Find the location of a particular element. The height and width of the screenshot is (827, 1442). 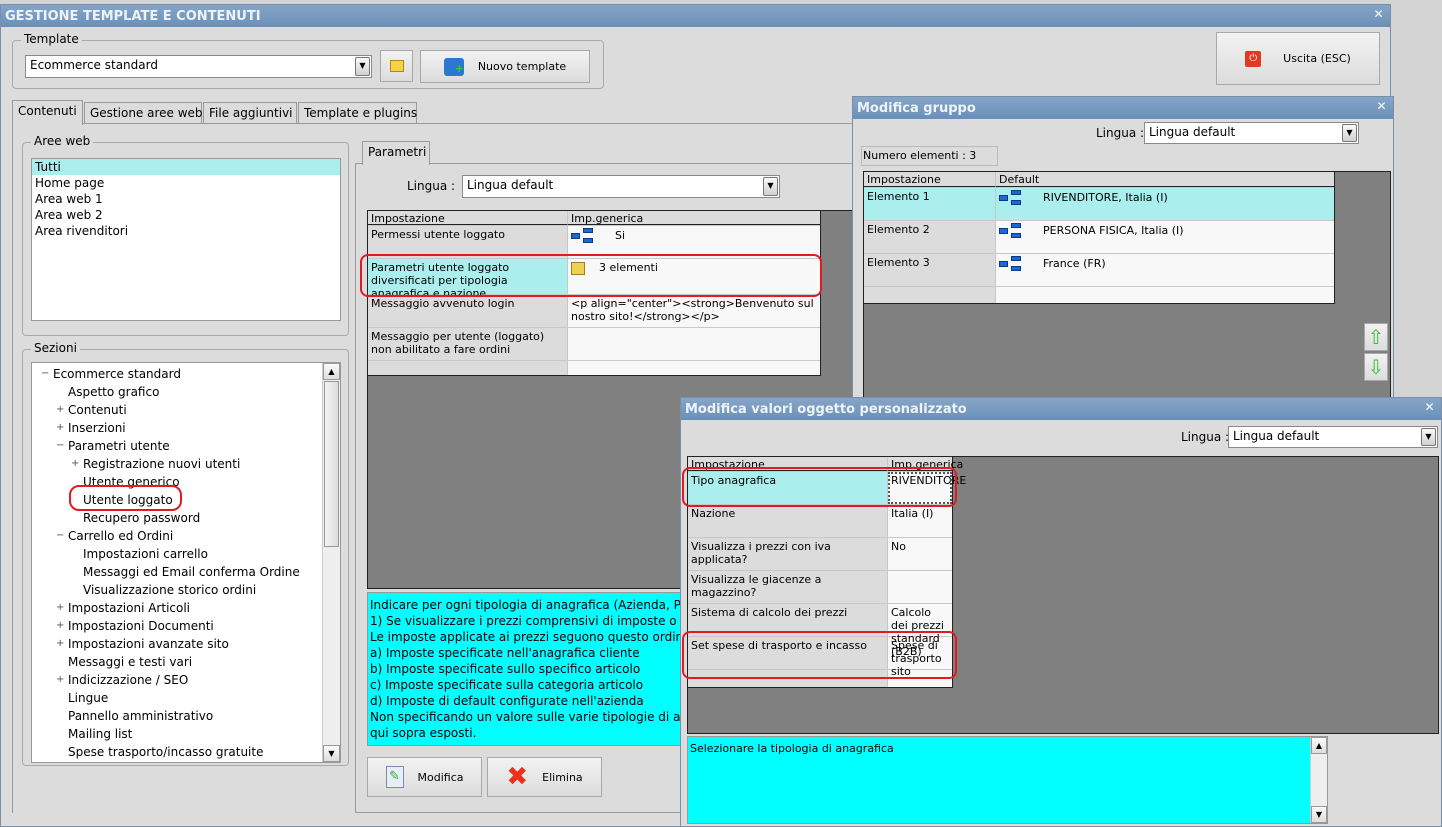

move-up-button: ⇧ is located at coordinates (1376, 337).